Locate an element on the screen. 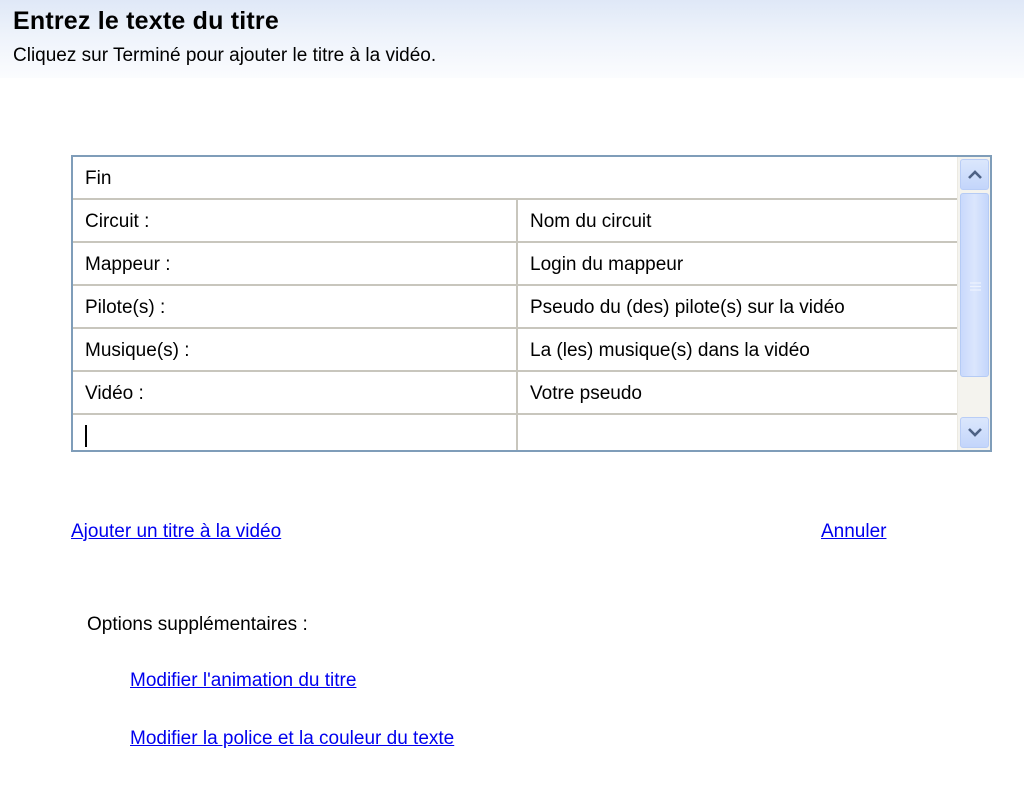 The image size is (1024, 789). table-cell-value: Pseudo du (des) pilote(s) sur la vidéo is located at coordinates (738, 306).